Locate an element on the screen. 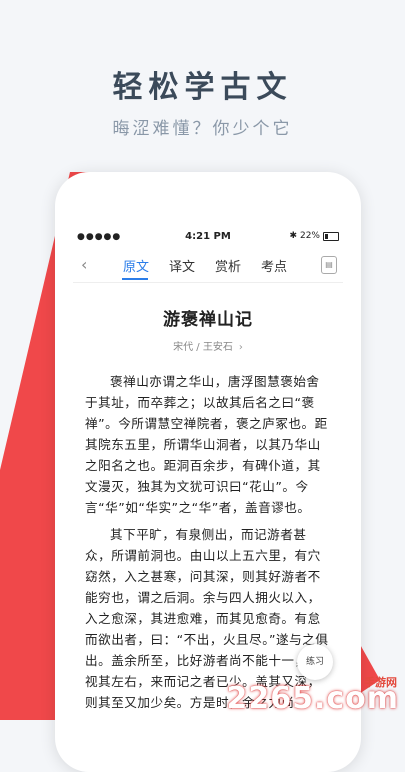 The height and width of the screenshot is (772, 405). tab-original: 原文 is located at coordinates (136, 265).